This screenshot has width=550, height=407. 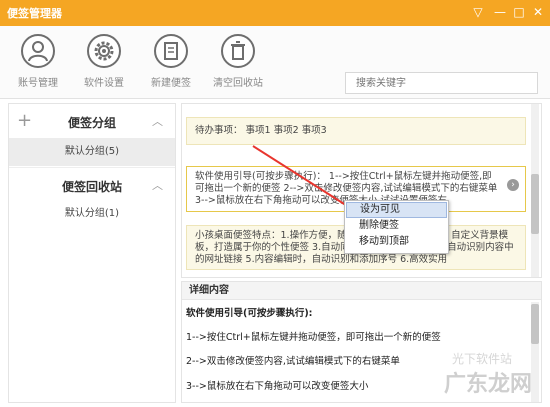 I want to click on context-menu-item-set-visible: 设为可见, so click(x=396, y=210).